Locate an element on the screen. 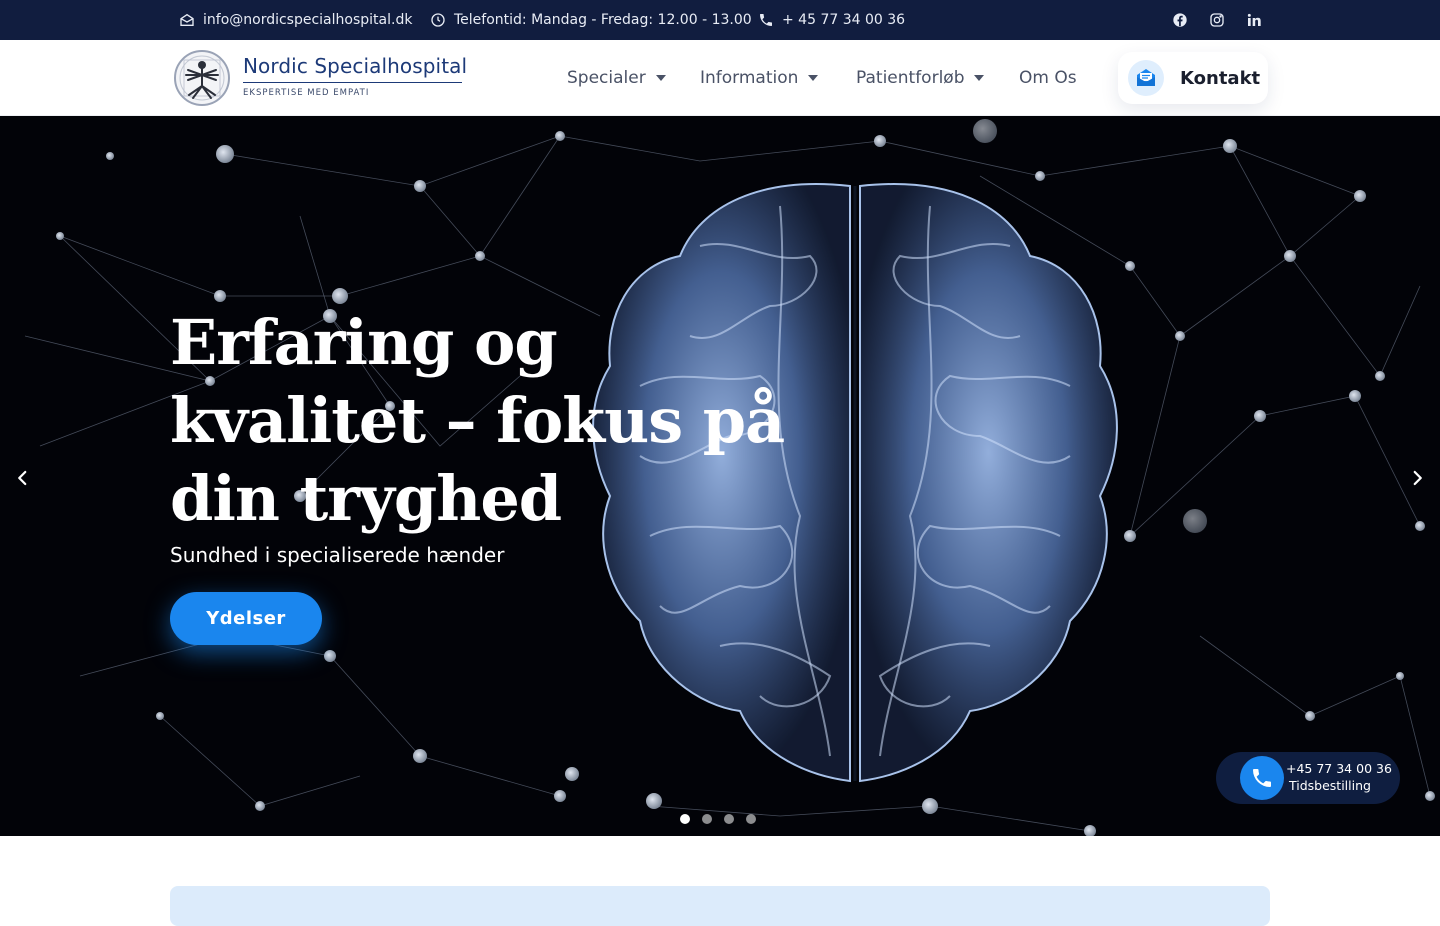 The image size is (1440, 926). chevron-right-icon is located at coordinates (1417, 478).